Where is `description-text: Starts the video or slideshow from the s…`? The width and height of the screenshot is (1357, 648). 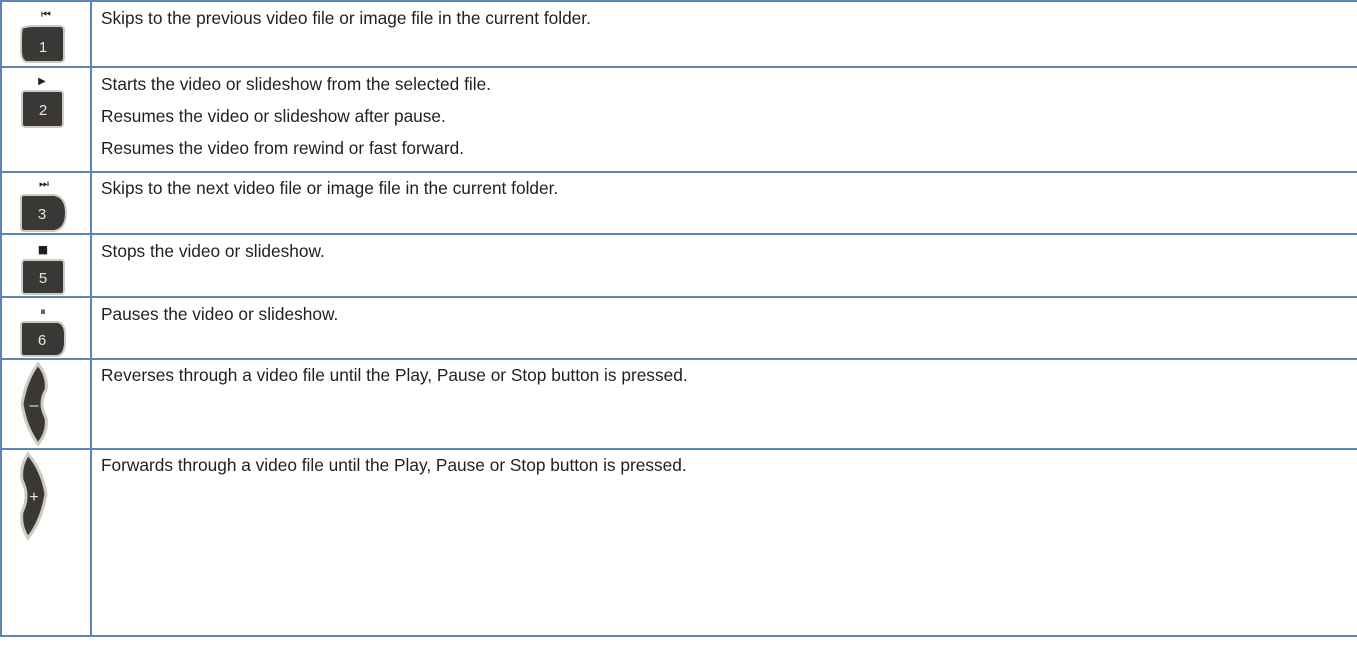
description-text: Starts the video or slideshow from the s… is located at coordinates (296, 84).